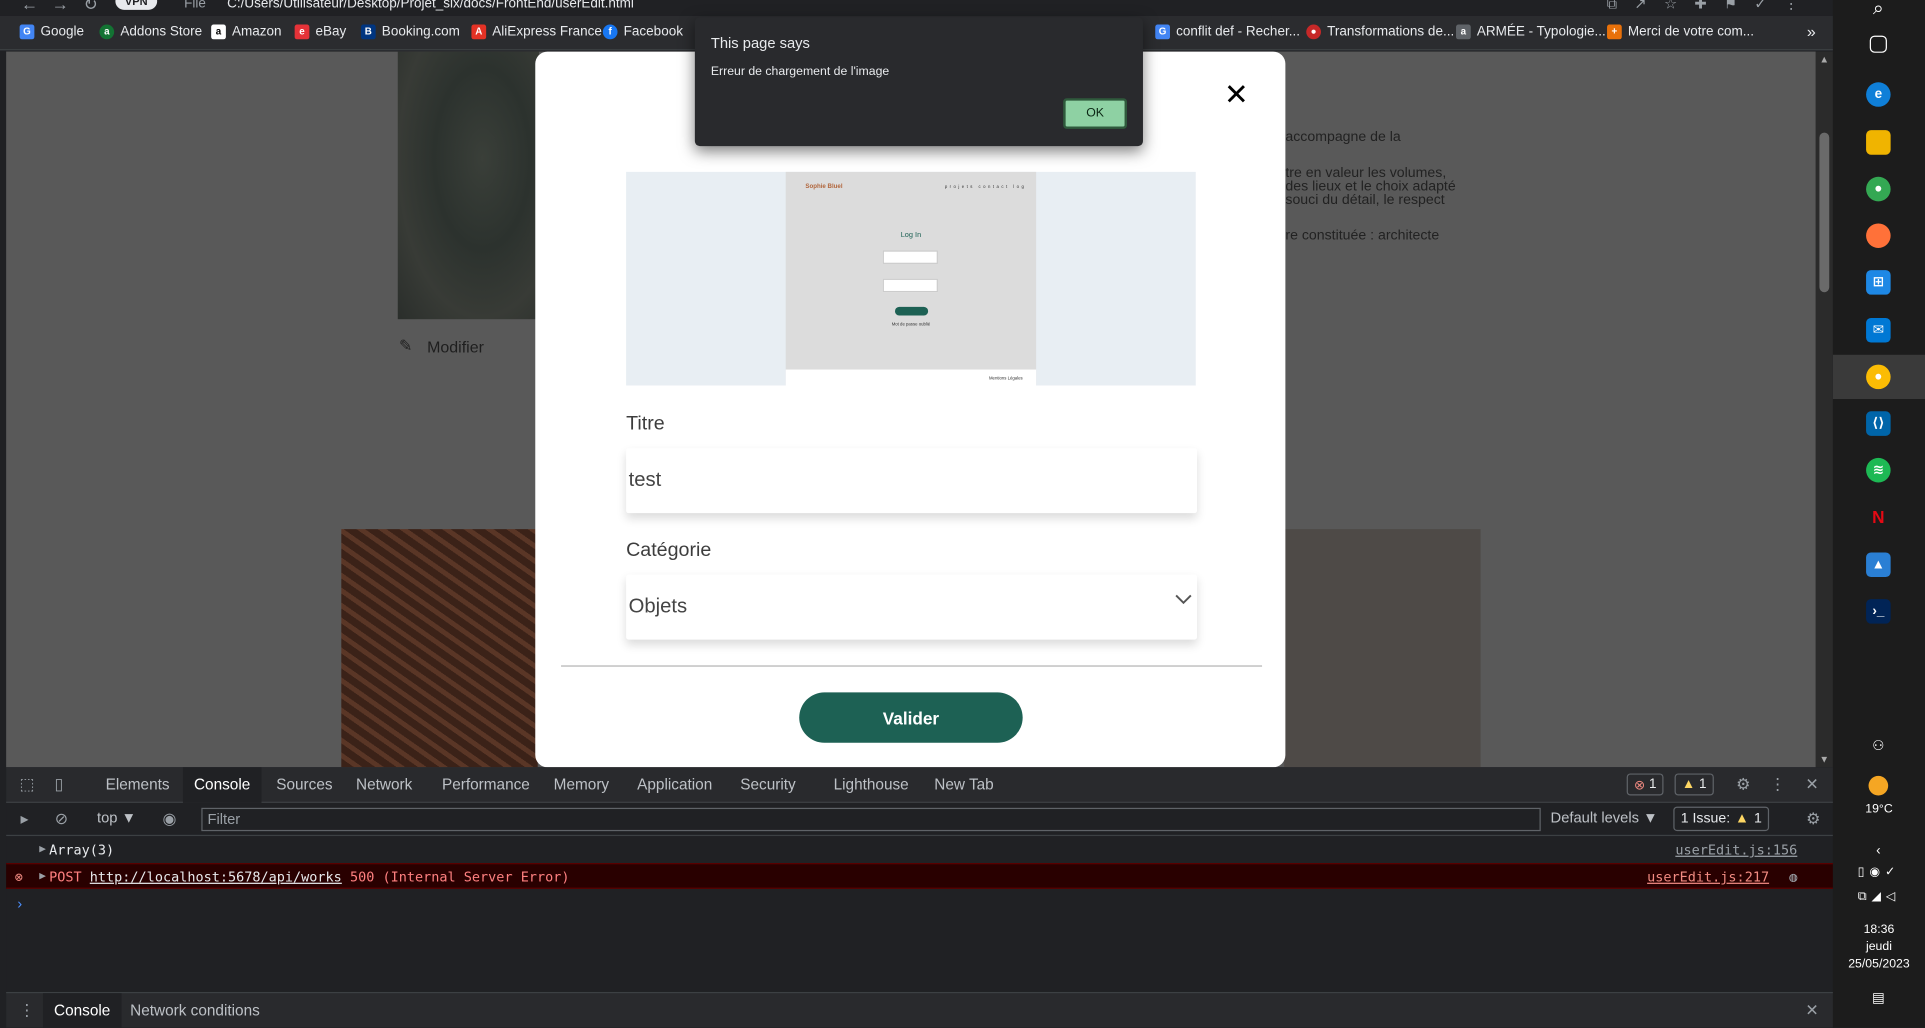  Describe the element at coordinates (1879, 810) in the screenshot. I see `weather-temperature: 19°C` at that location.